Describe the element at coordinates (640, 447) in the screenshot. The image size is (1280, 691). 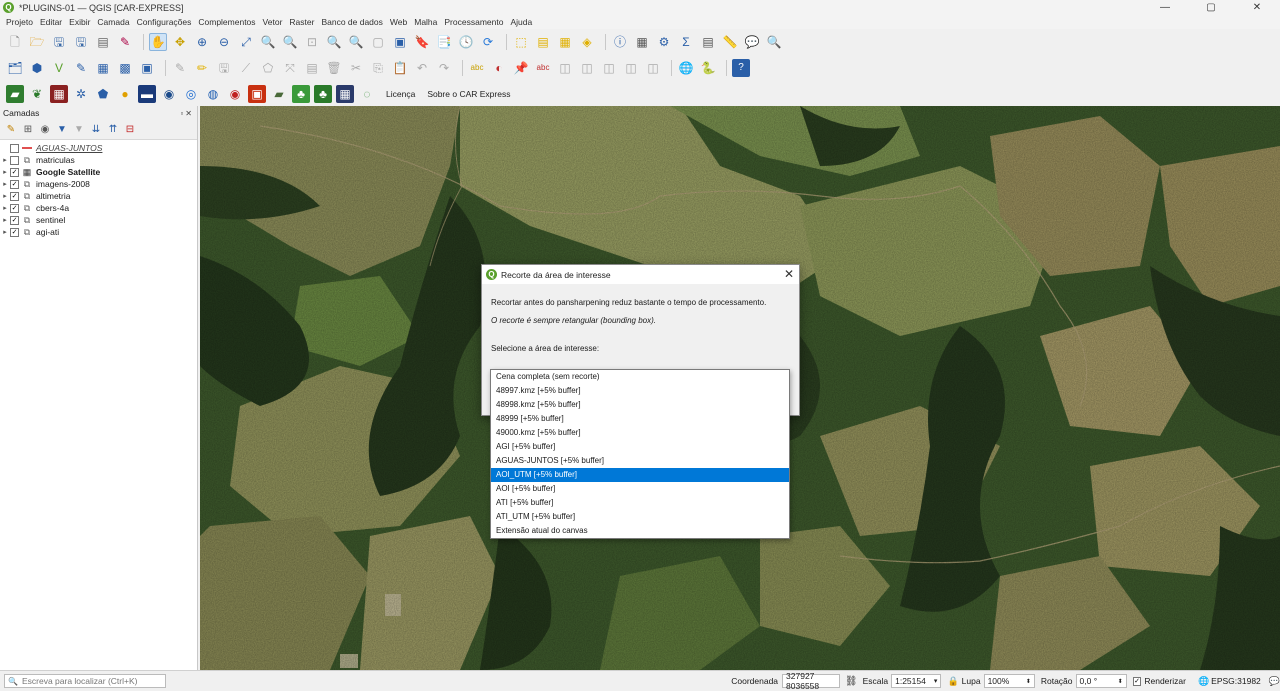
I see `dropdown-option: AGI [+5% buffer]` at that location.